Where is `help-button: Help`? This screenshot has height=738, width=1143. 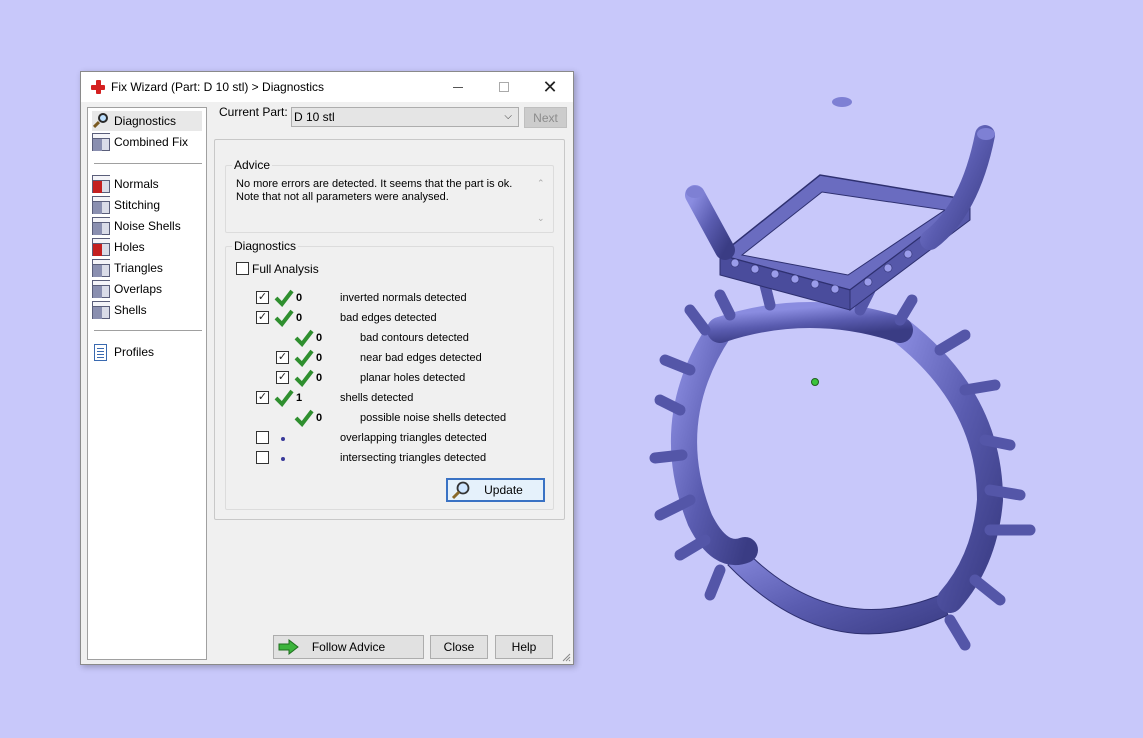
help-button: Help is located at coordinates (524, 647).